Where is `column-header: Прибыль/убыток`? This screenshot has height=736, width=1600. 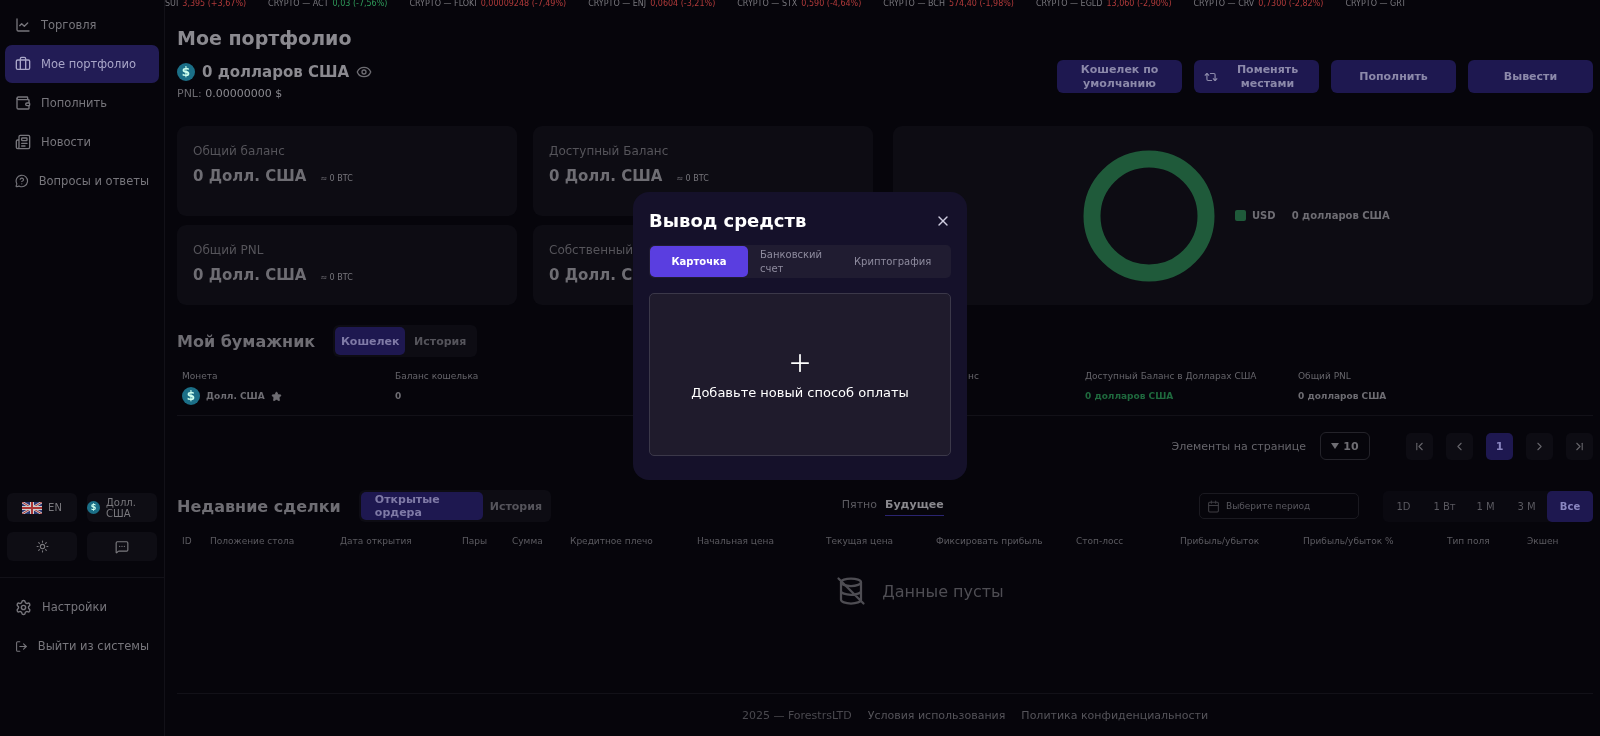 column-header: Прибыль/убыток is located at coordinates (1220, 541).